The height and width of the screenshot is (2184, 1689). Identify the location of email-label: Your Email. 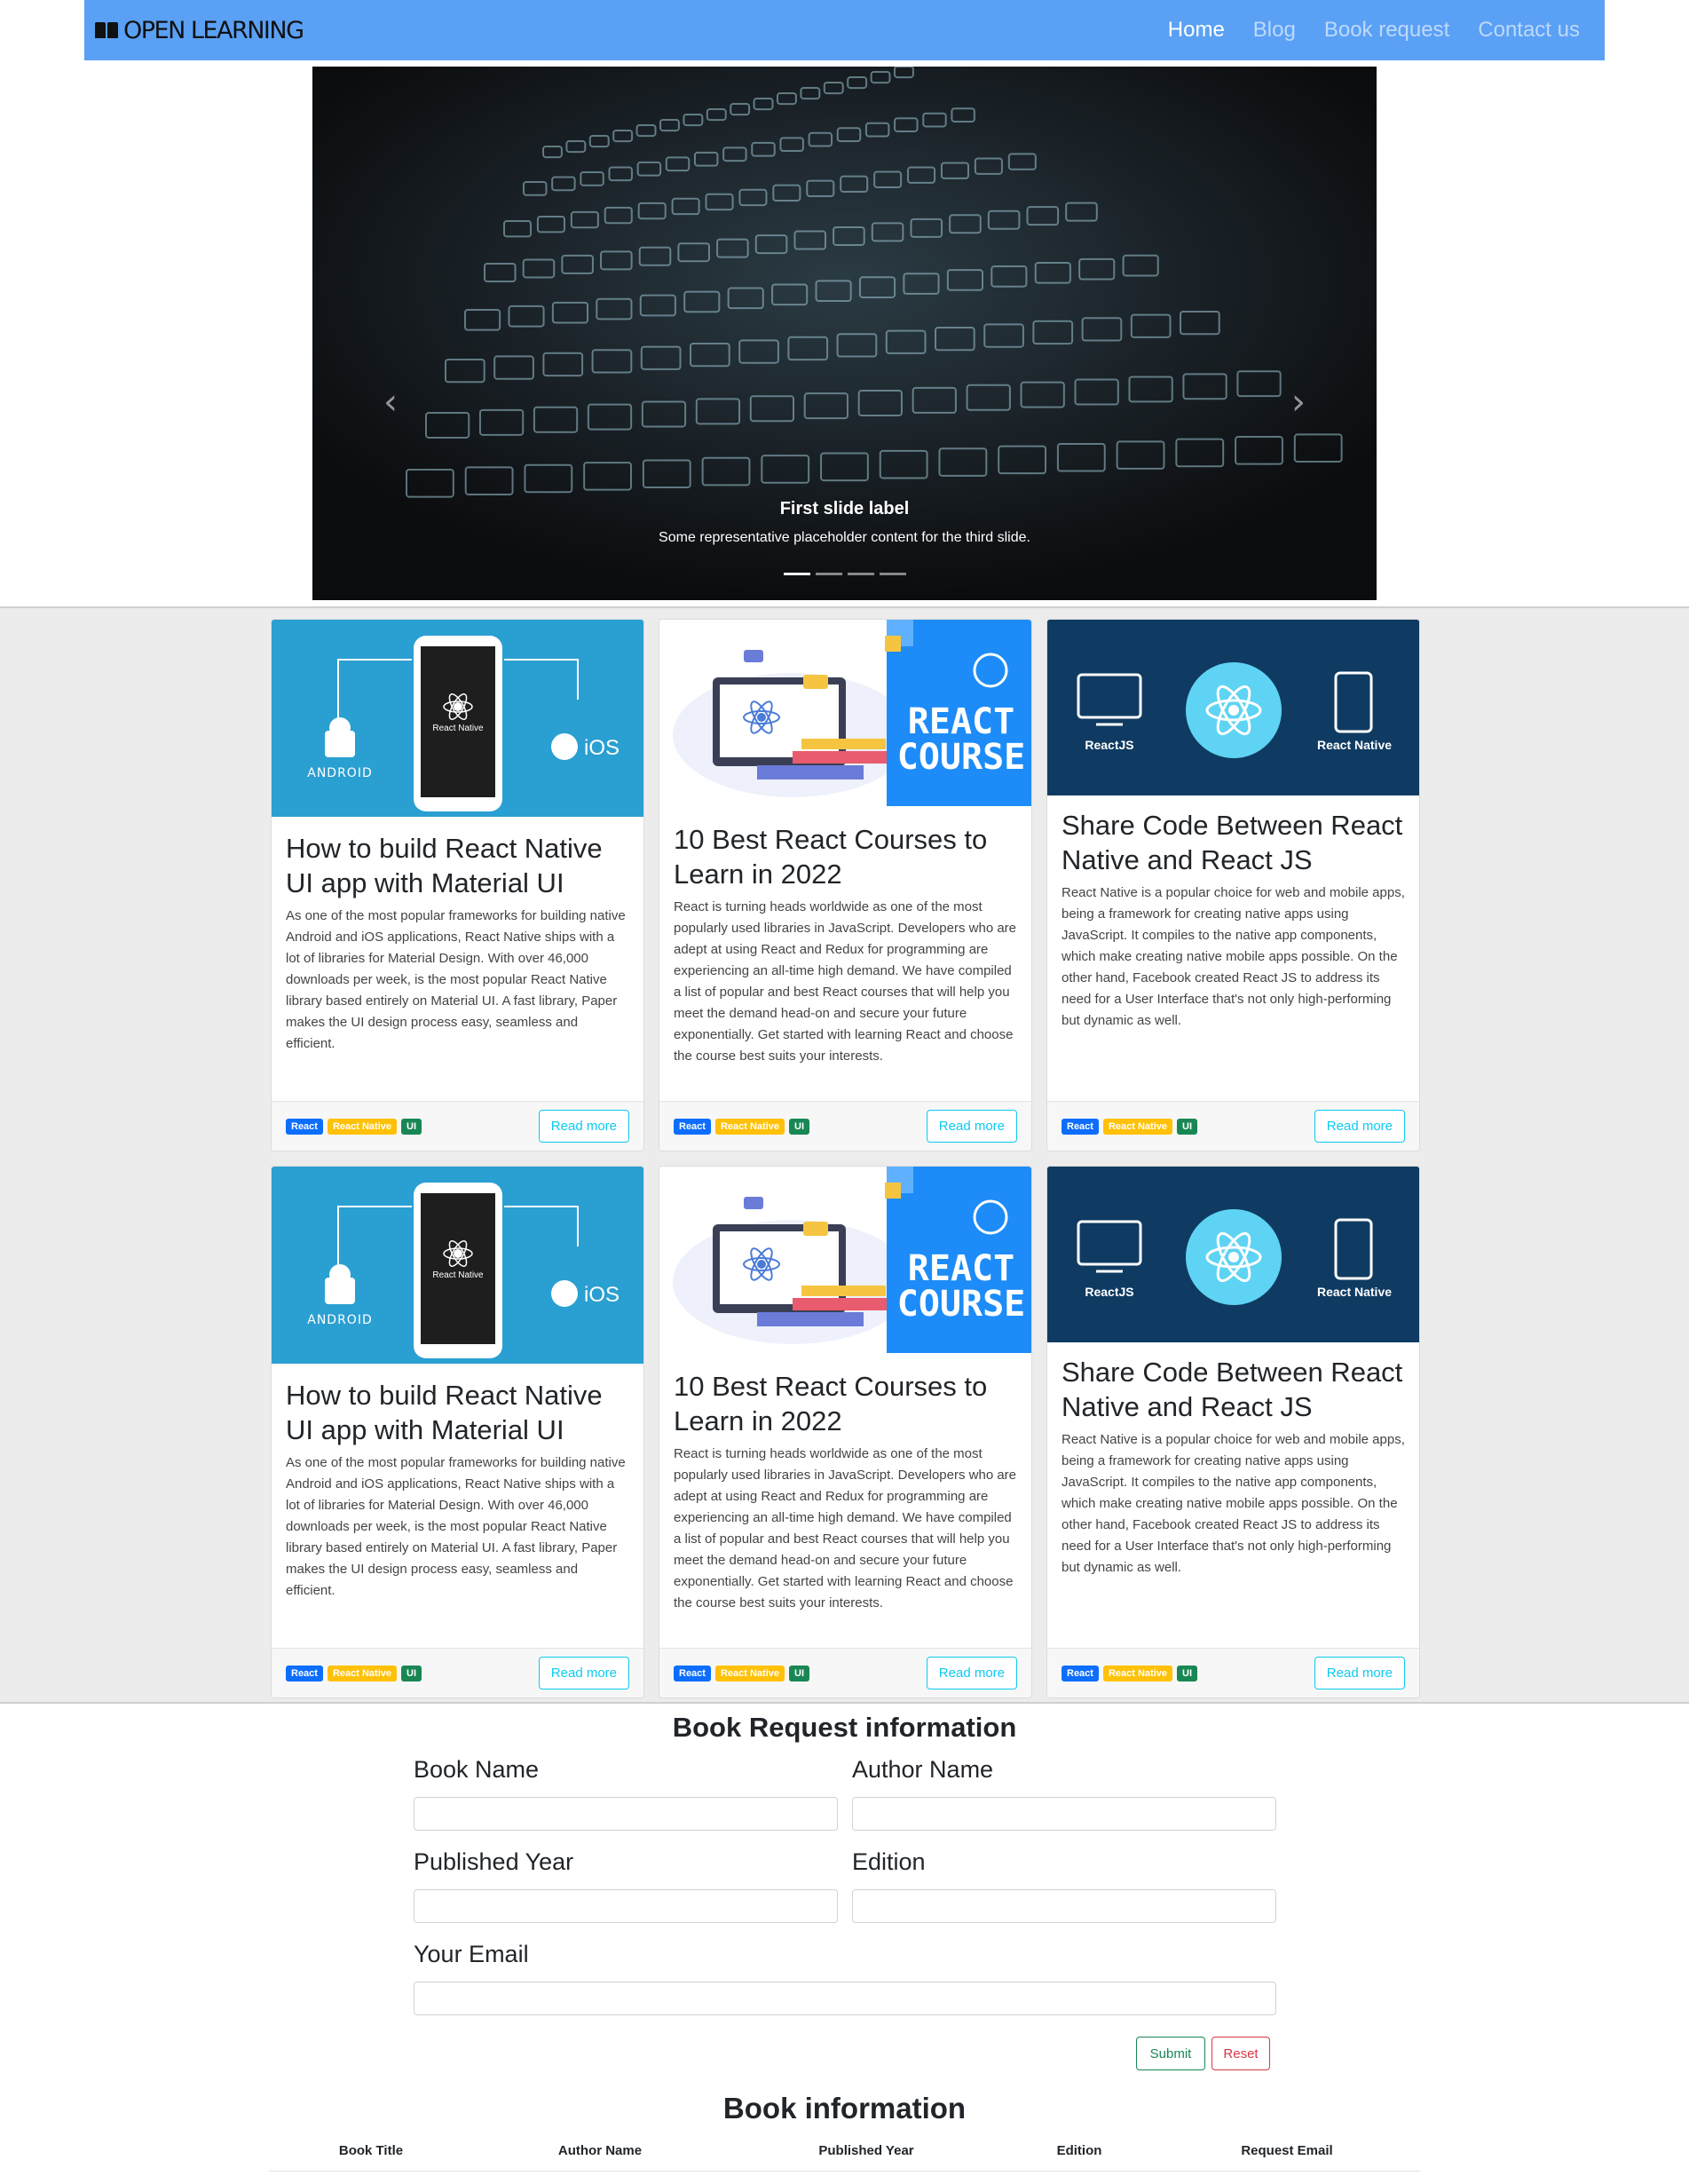
(471, 1954).